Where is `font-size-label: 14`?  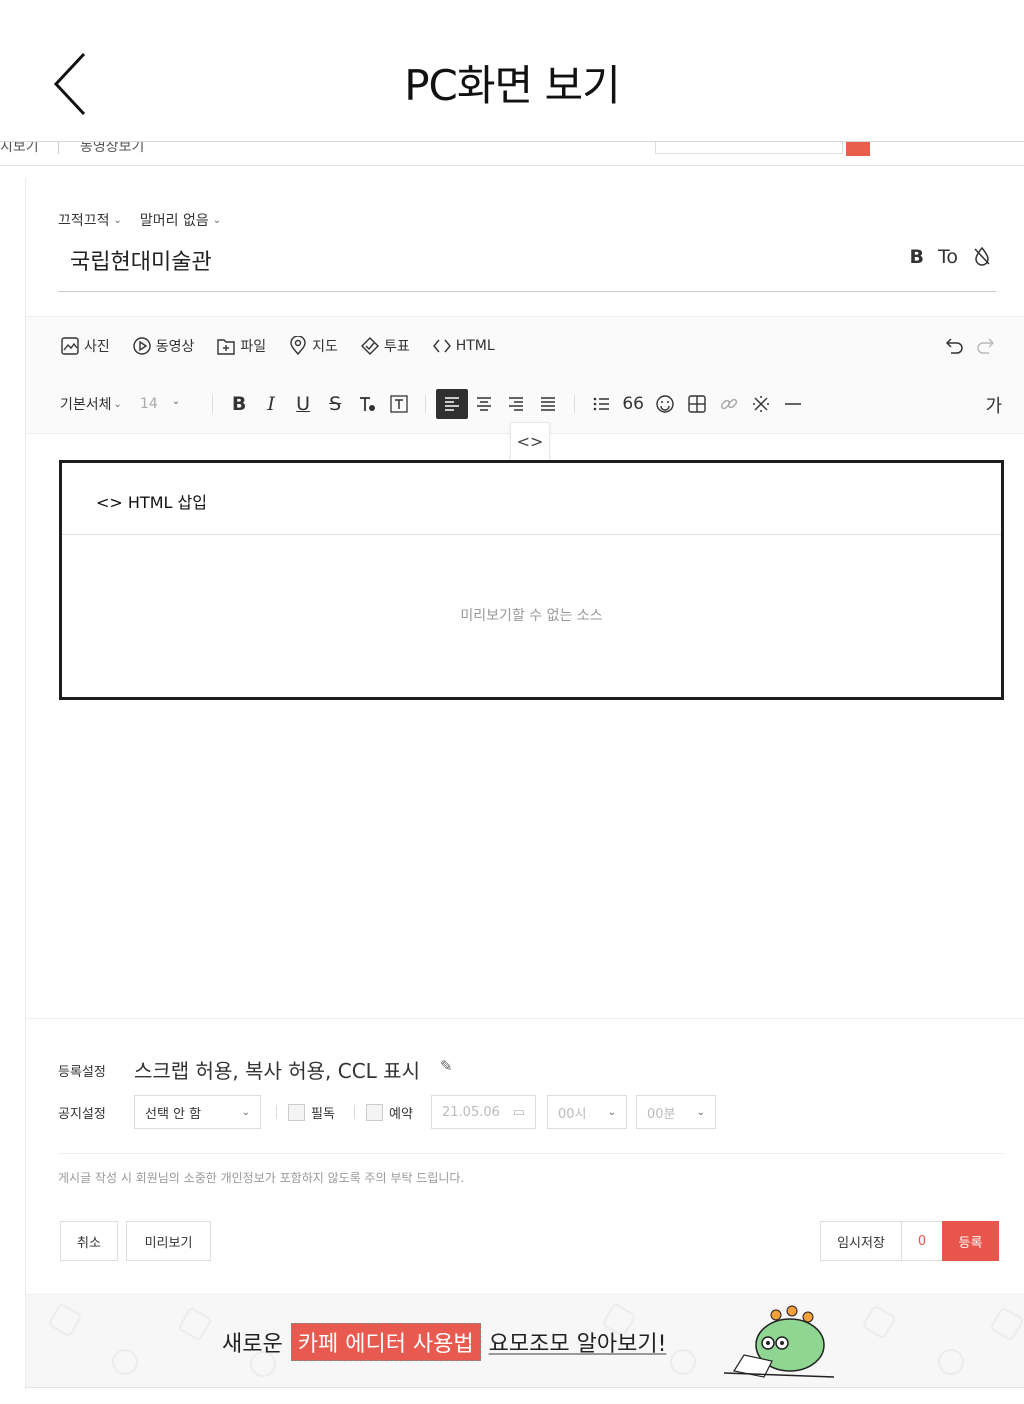
font-size-label: 14 is located at coordinates (148, 404).